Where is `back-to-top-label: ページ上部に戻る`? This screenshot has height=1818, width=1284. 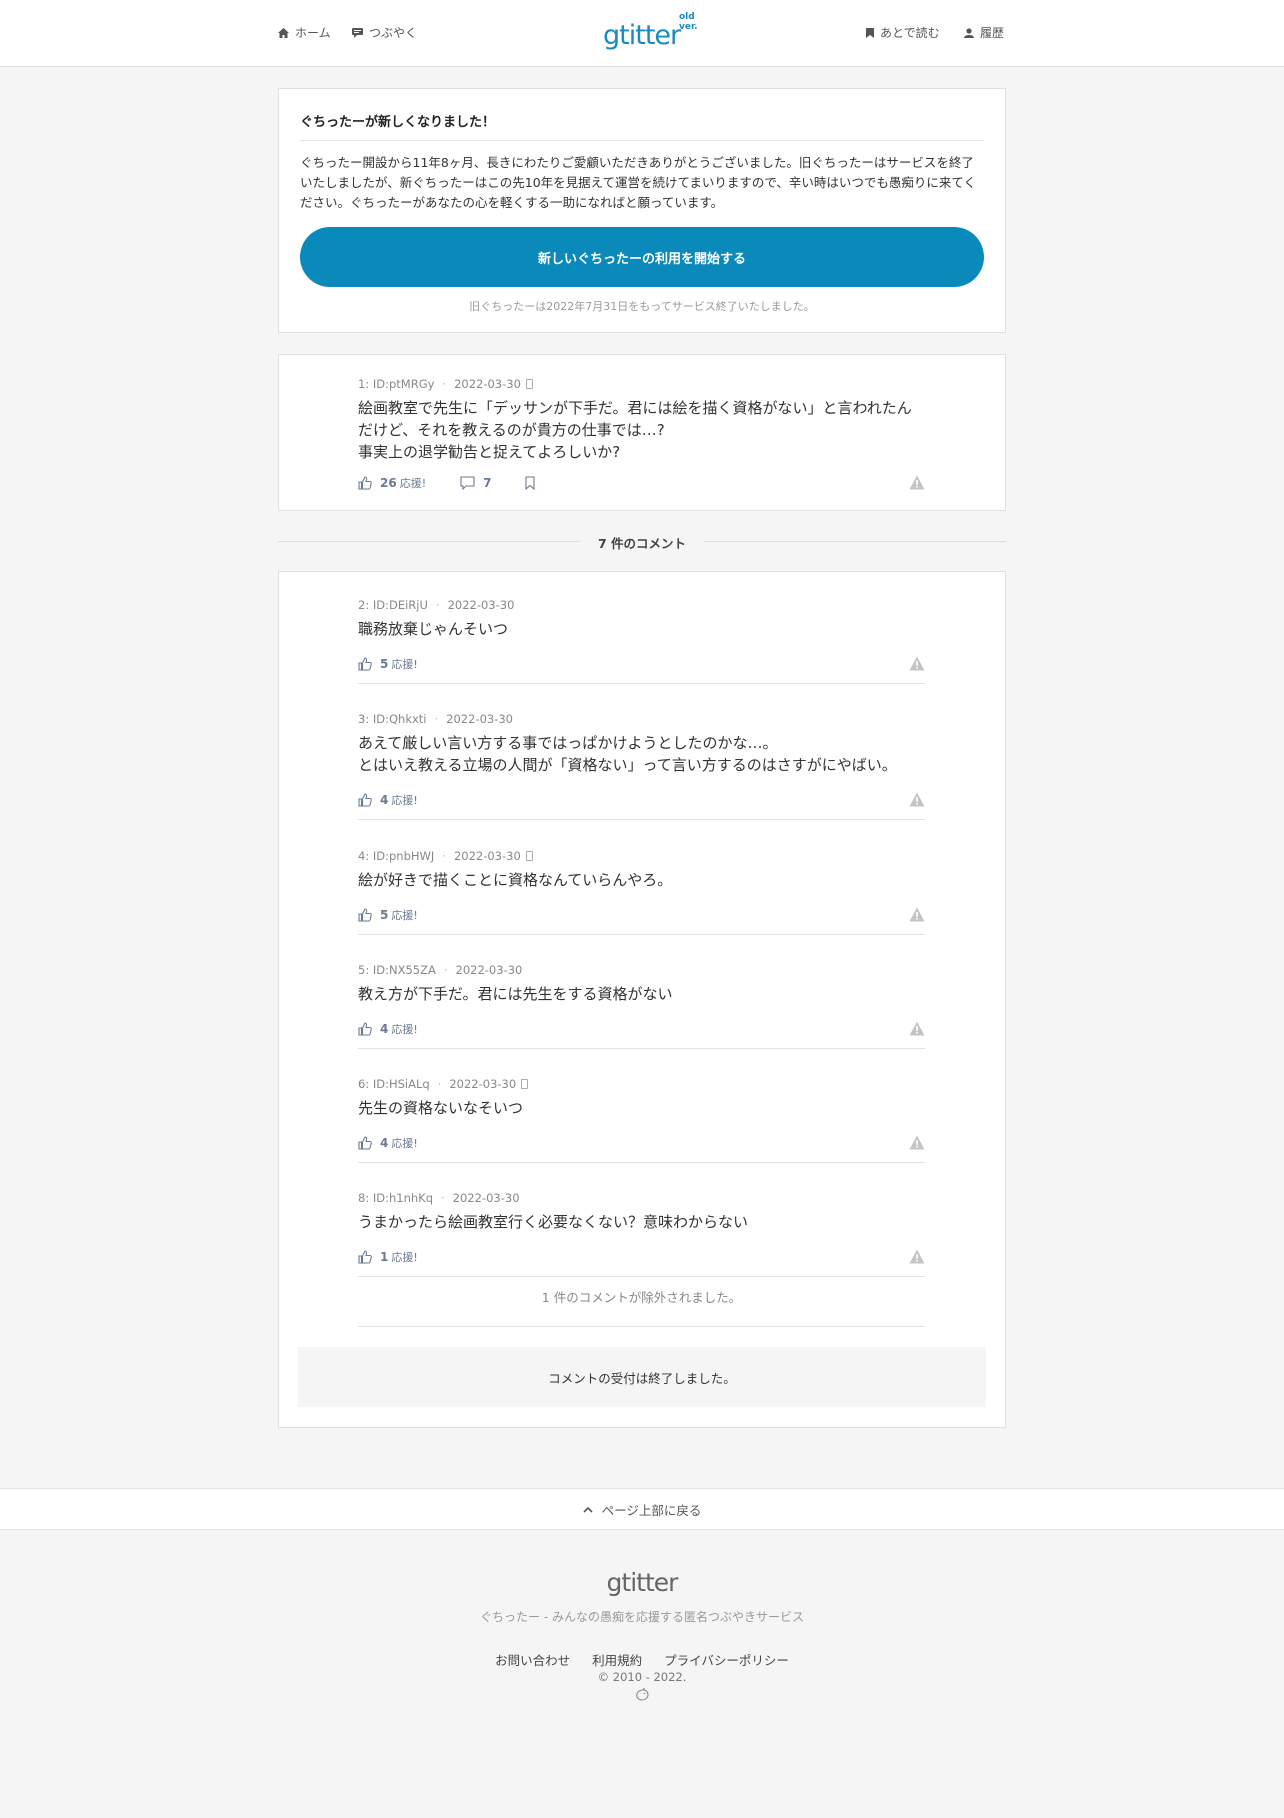 back-to-top-label: ページ上部に戻る is located at coordinates (651, 1510).